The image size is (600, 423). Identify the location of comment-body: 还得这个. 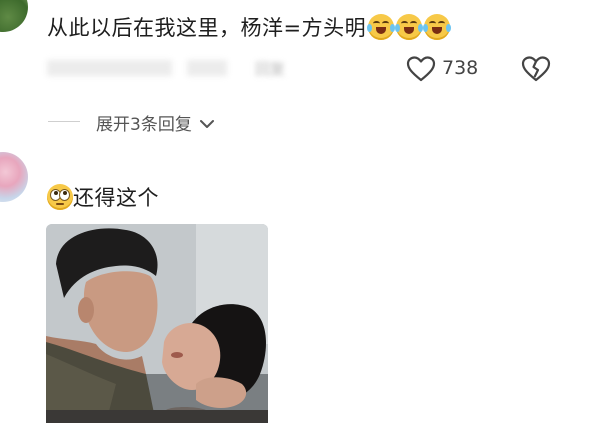
(116, 198).